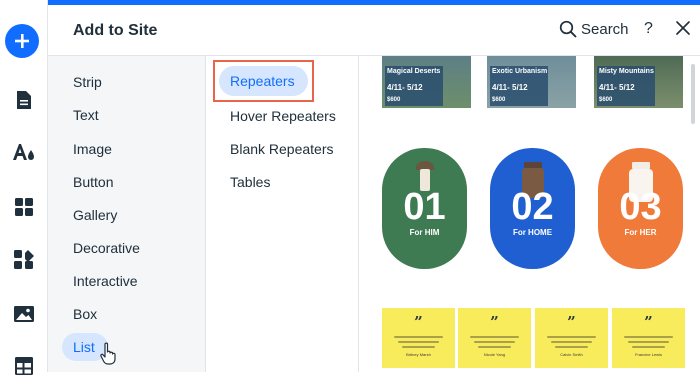 The width and height of the screenshot is (700, 386). I want to click on subcategory-blank-repeaters: Blank Repeaters, so click(282, 149).